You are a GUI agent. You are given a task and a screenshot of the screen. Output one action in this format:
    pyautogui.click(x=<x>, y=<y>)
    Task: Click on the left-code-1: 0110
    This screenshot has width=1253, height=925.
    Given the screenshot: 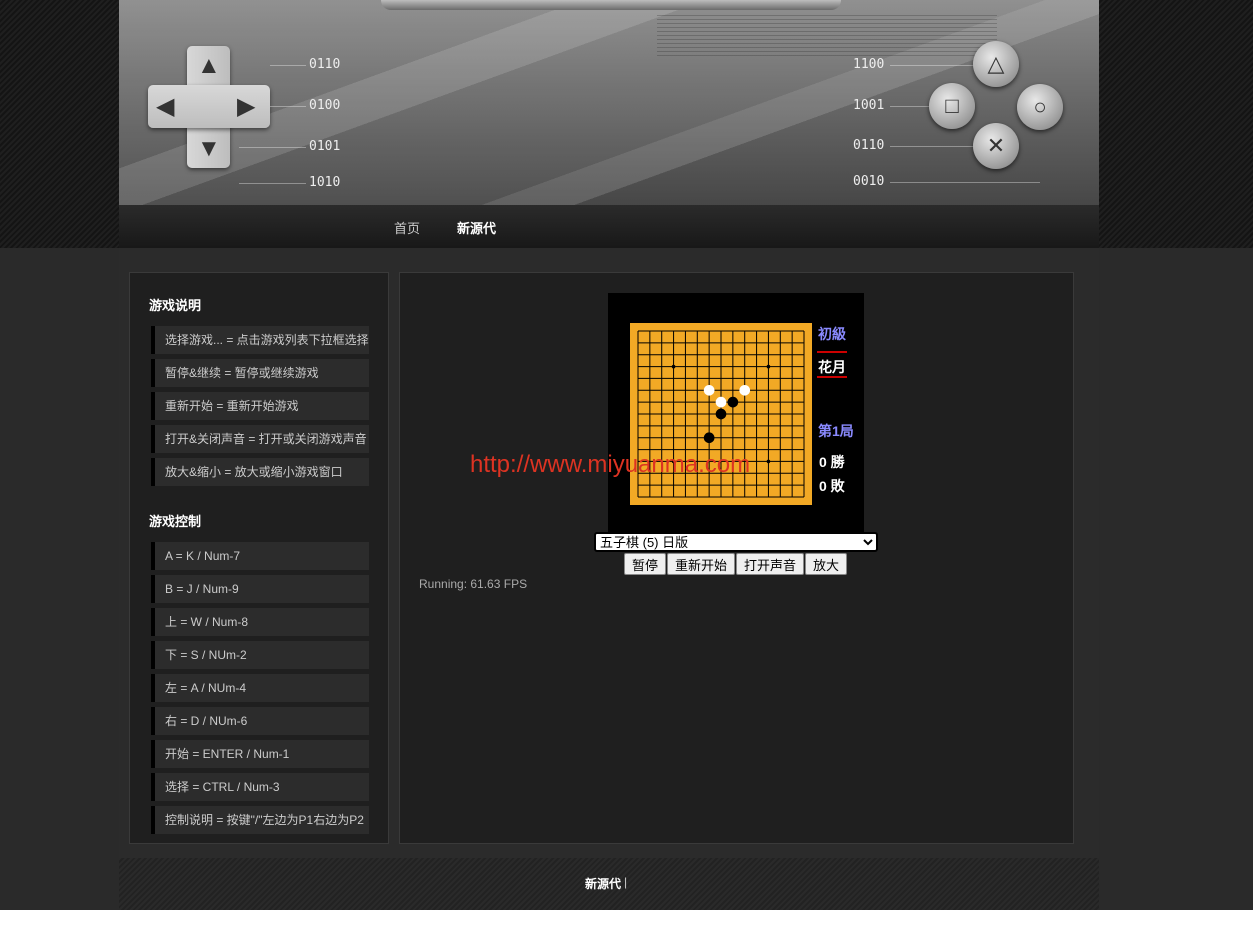 What is the action you would take?
    pyautogui.click(x=325, y=64)
    